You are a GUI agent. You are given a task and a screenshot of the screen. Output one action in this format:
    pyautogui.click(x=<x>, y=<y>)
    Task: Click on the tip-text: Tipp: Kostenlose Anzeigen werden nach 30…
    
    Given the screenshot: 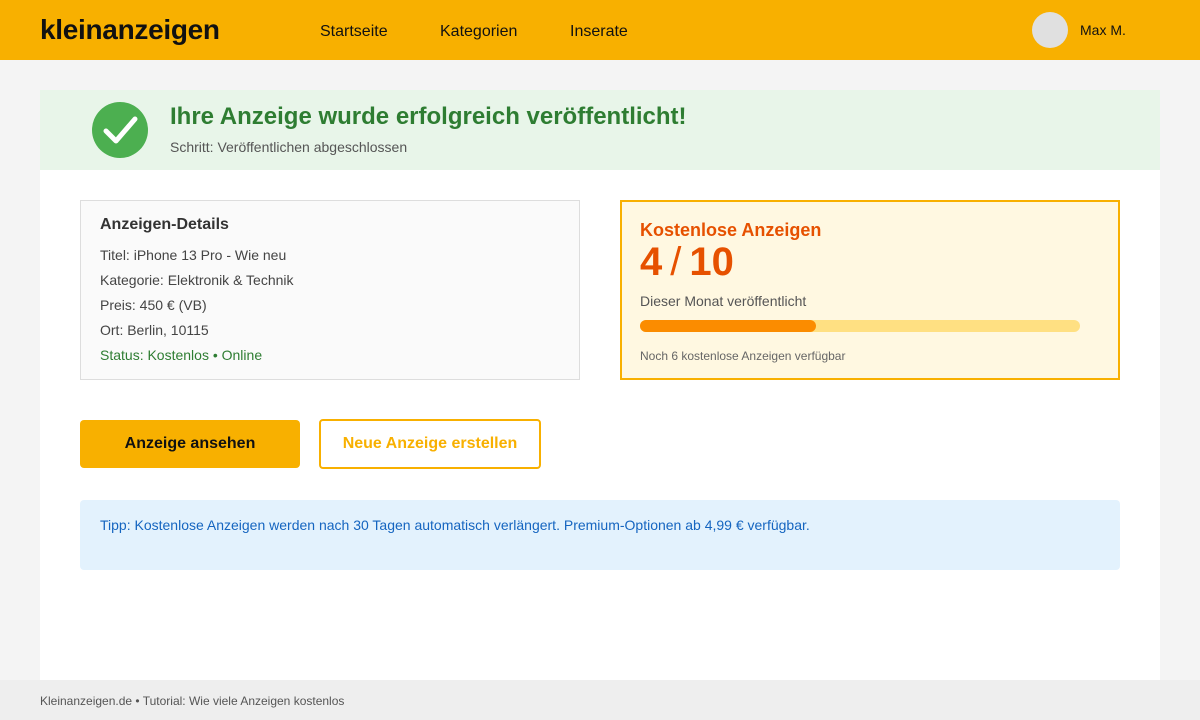 What is the action you would take?
    pyautogui.click(x=455, y=525)
    